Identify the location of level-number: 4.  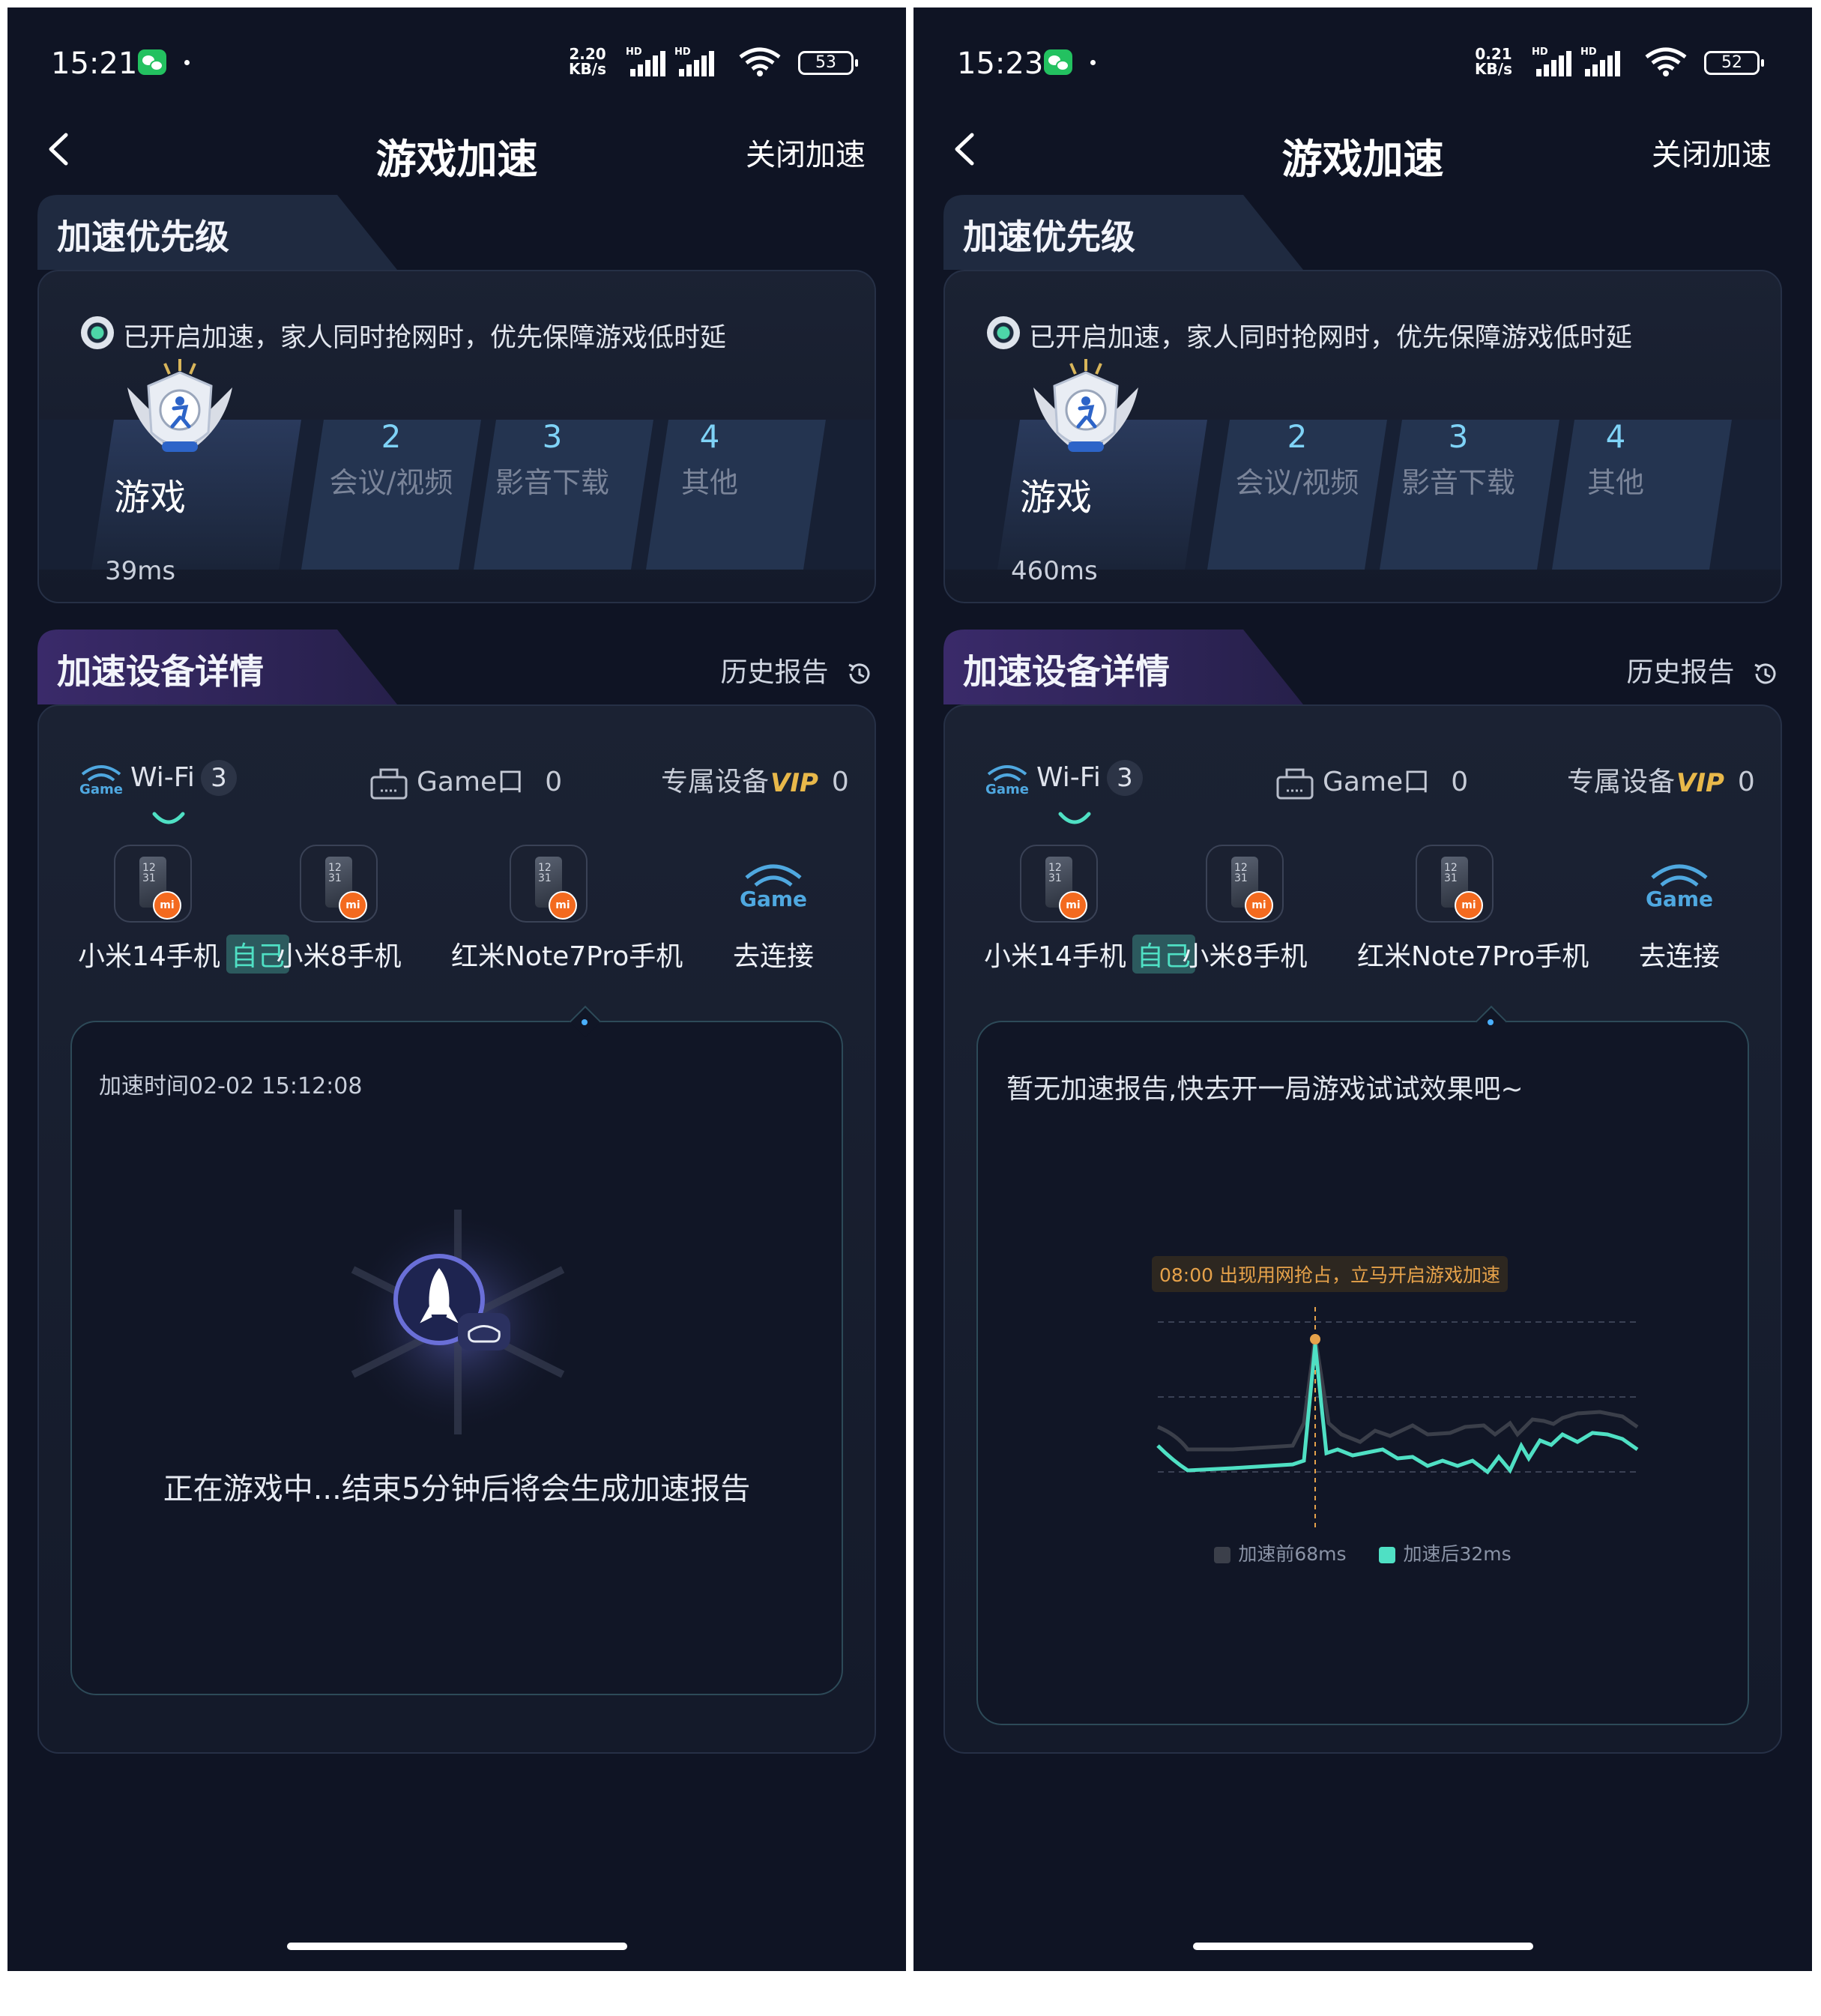
(709, 436).